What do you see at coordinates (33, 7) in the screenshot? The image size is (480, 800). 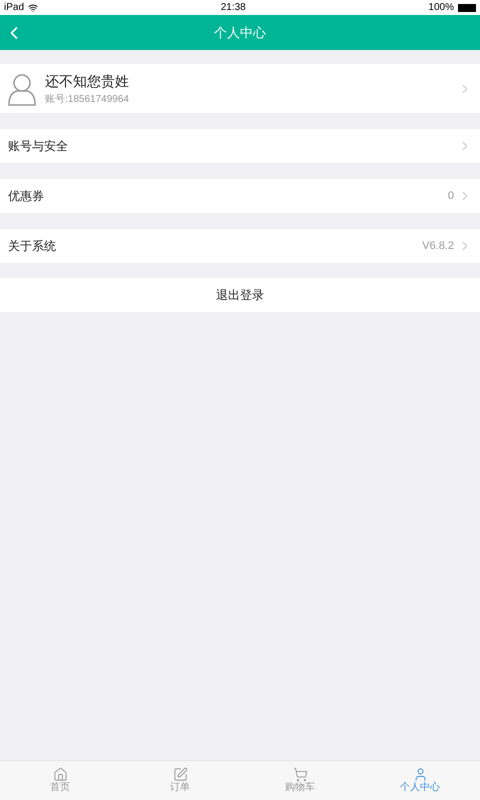 I see `wifi-icon` at bounding box center [33, 7].